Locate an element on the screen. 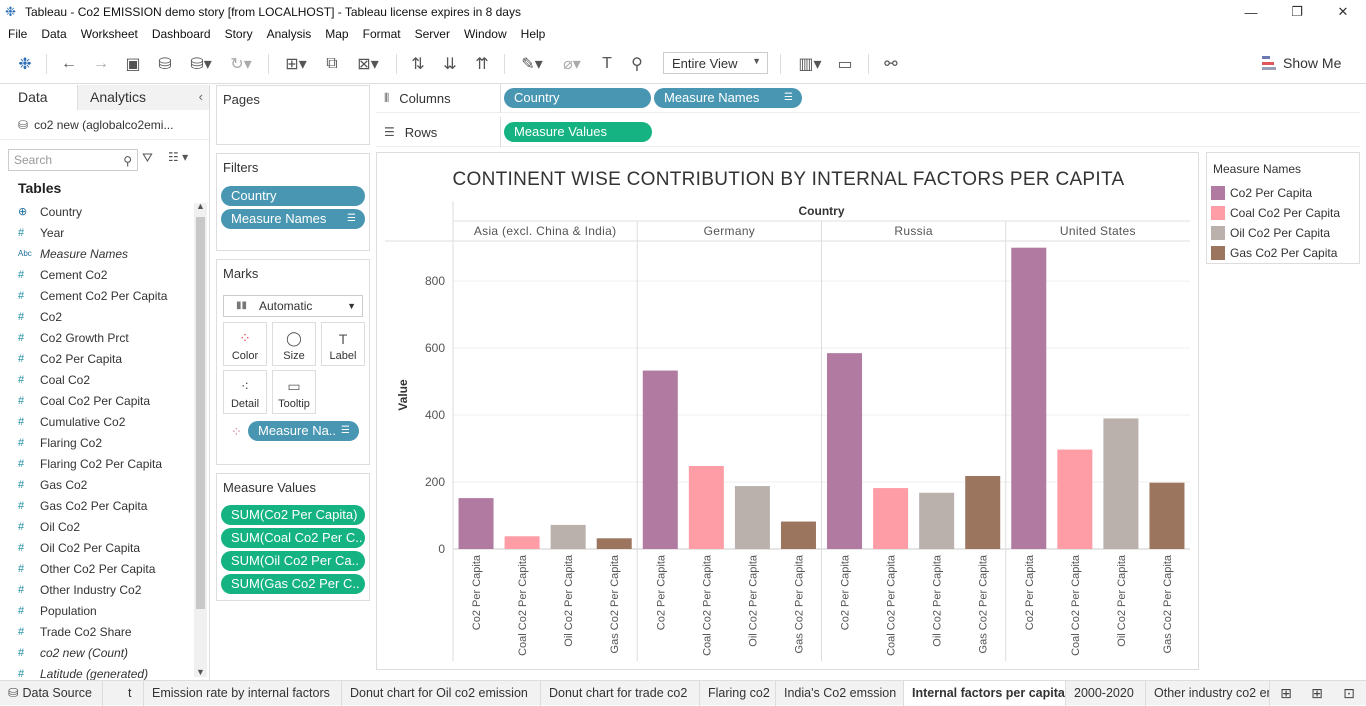 This screenshot has height=706, width=1366. show-me-button: Show Me is located at coordinates (1301, 63).